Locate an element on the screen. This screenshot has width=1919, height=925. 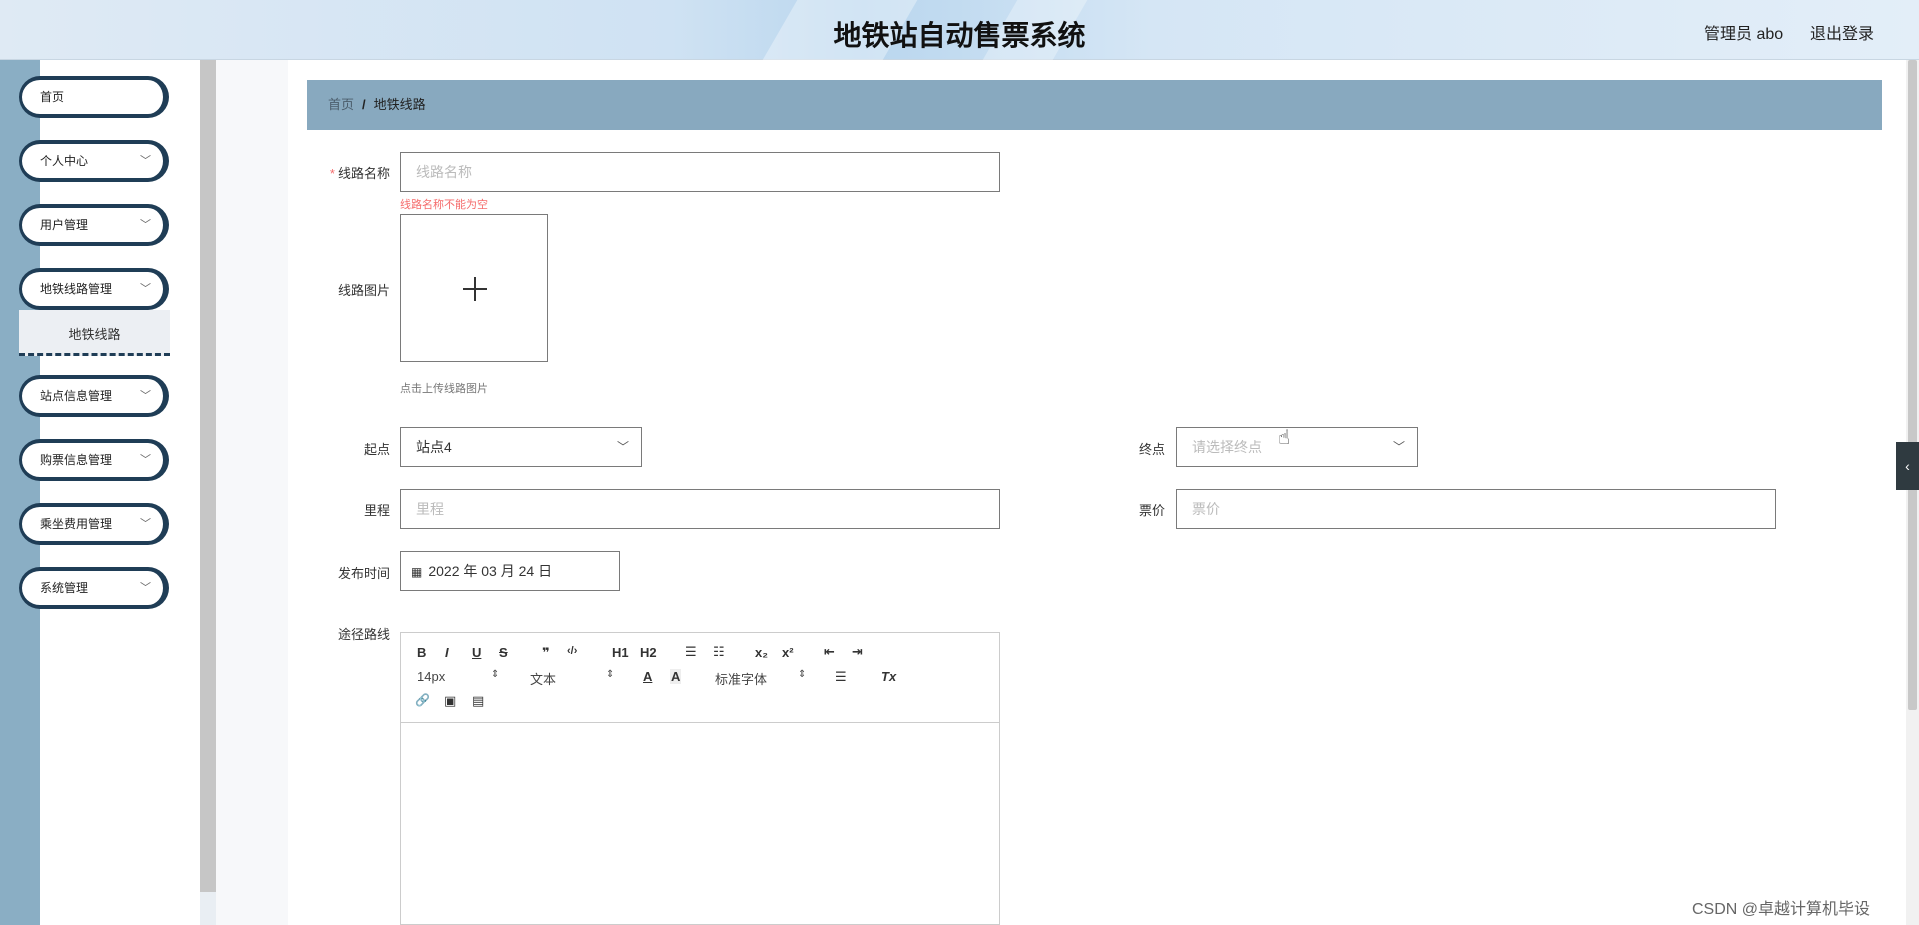
route-label: 途径路线 is located at coordinates (363, 634).